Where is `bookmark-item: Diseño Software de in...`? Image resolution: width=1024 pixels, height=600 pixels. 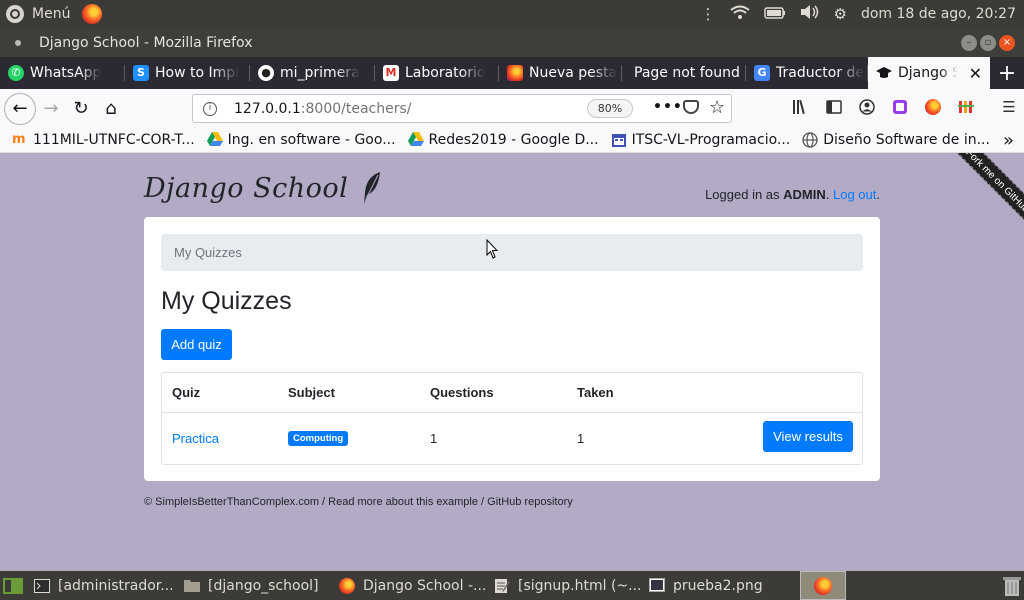
bookmark-item: Diseño Software de in... is located at coordinates (896, 140).